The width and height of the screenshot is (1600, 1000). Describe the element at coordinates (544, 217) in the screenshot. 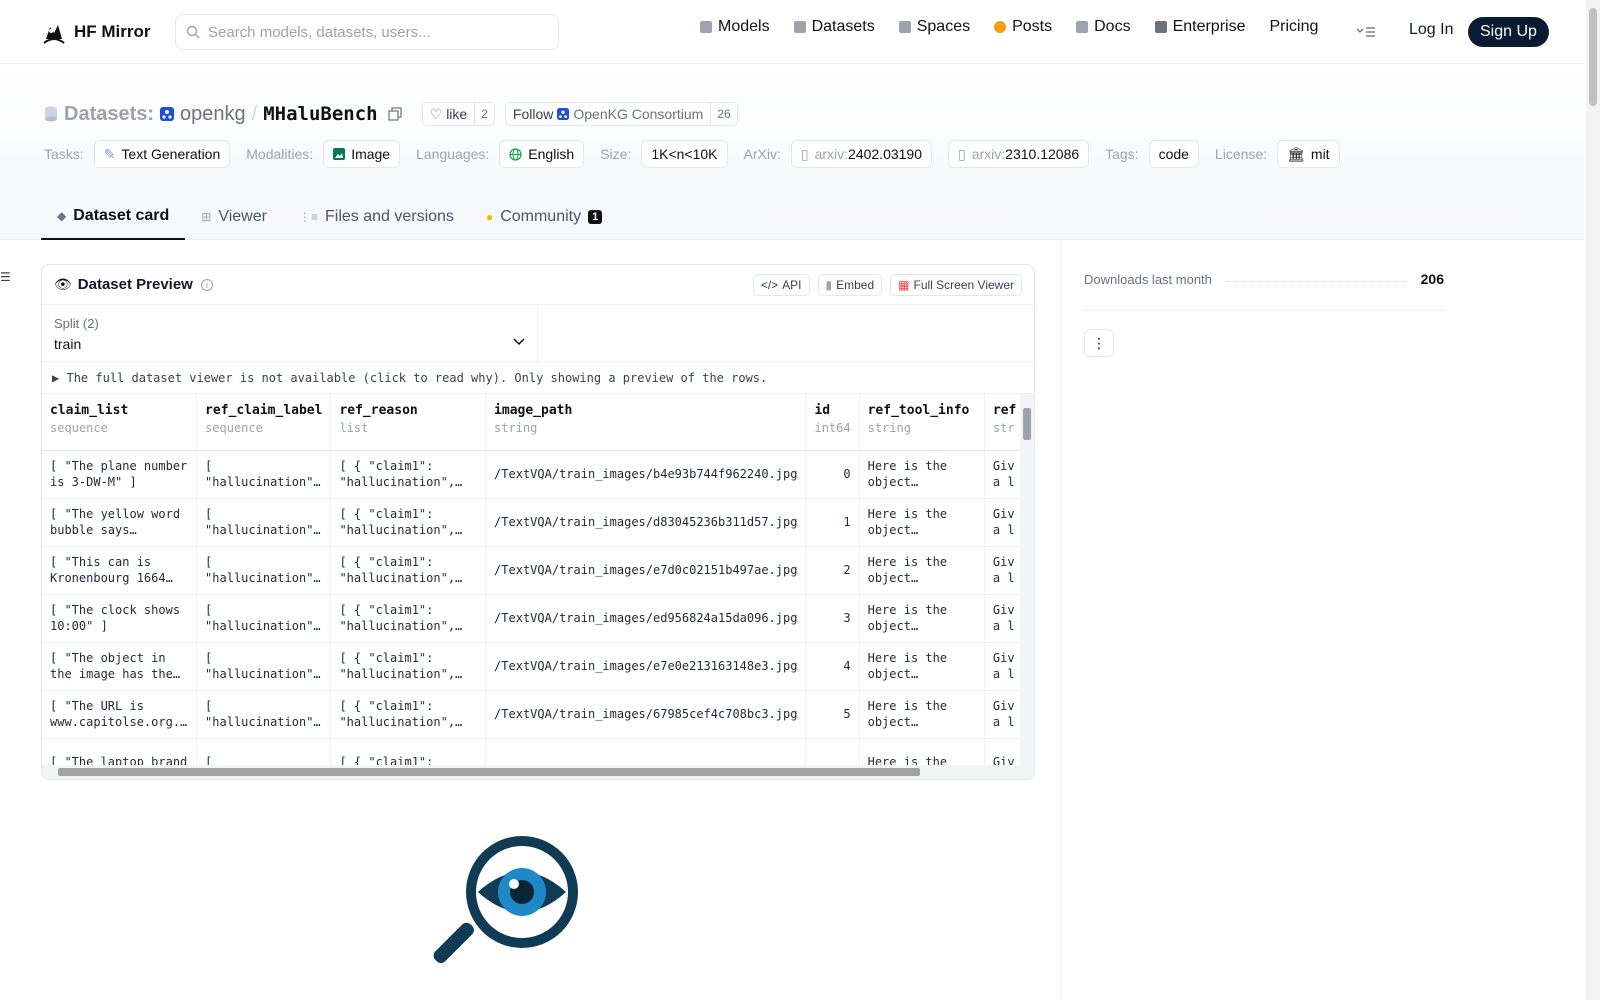

I see `tab-community: ● Community 1` at that location.